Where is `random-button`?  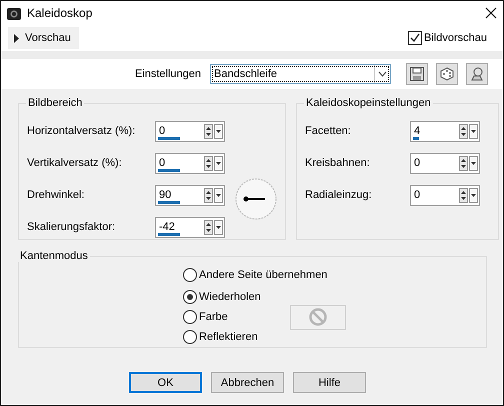
random-button is located at coordinates (447, 74).